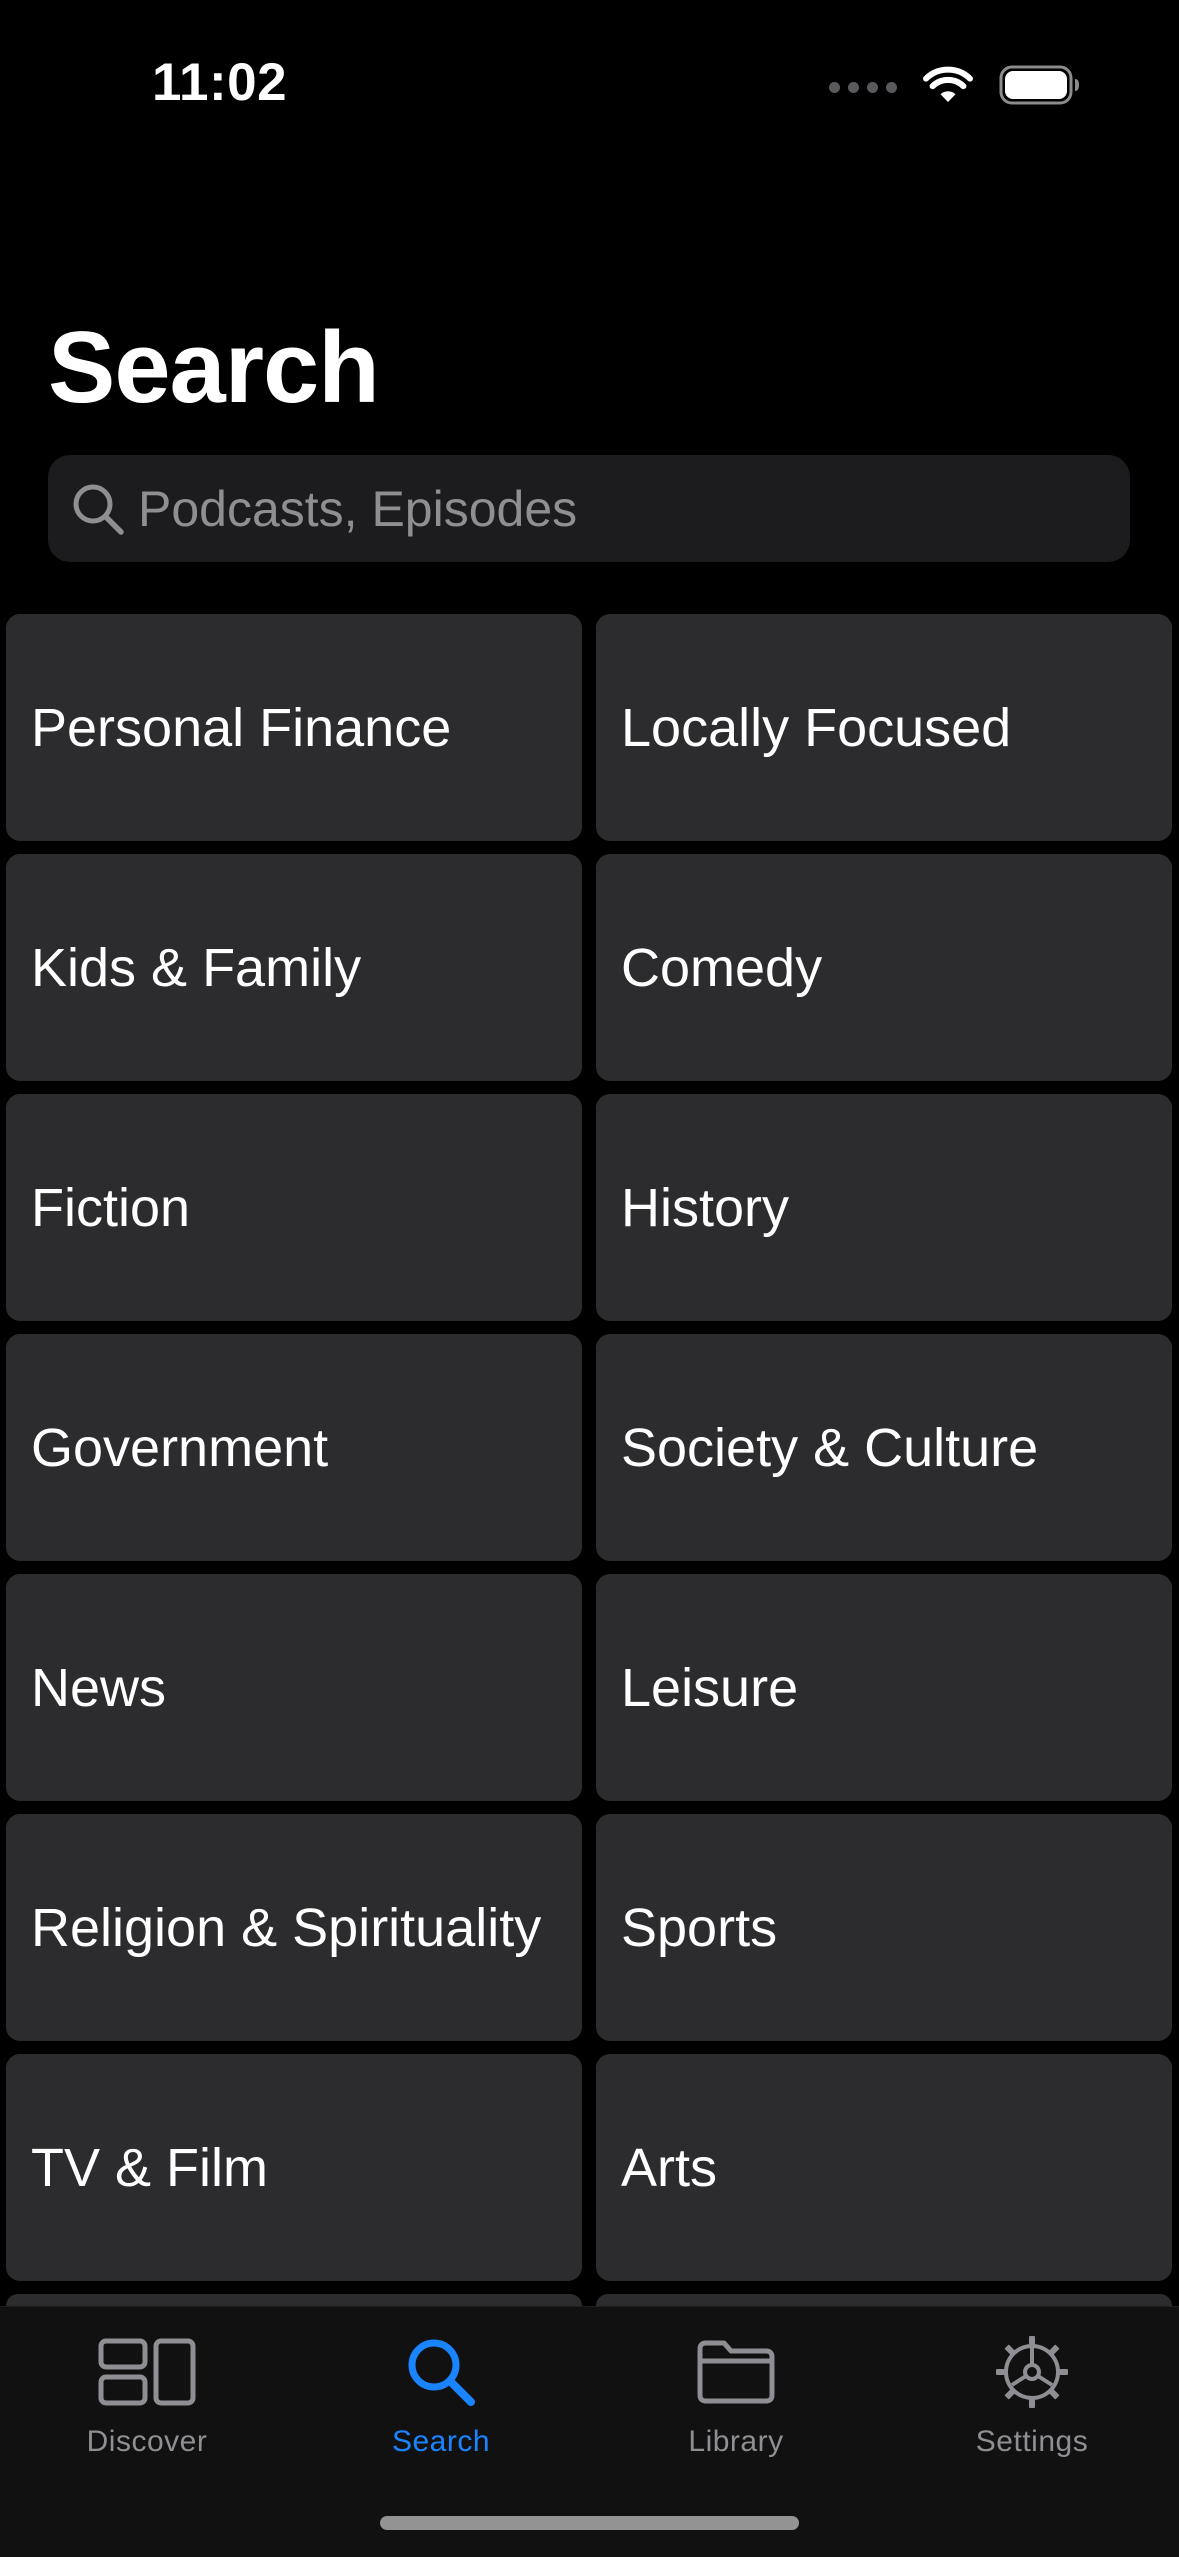 Image resolution: width=1179 pixels, height=2557 pixels. What do you see at coordinates (736, 2441) in the screenshot?
I see `tab-label: Library` at bounding box center [736, 2441].